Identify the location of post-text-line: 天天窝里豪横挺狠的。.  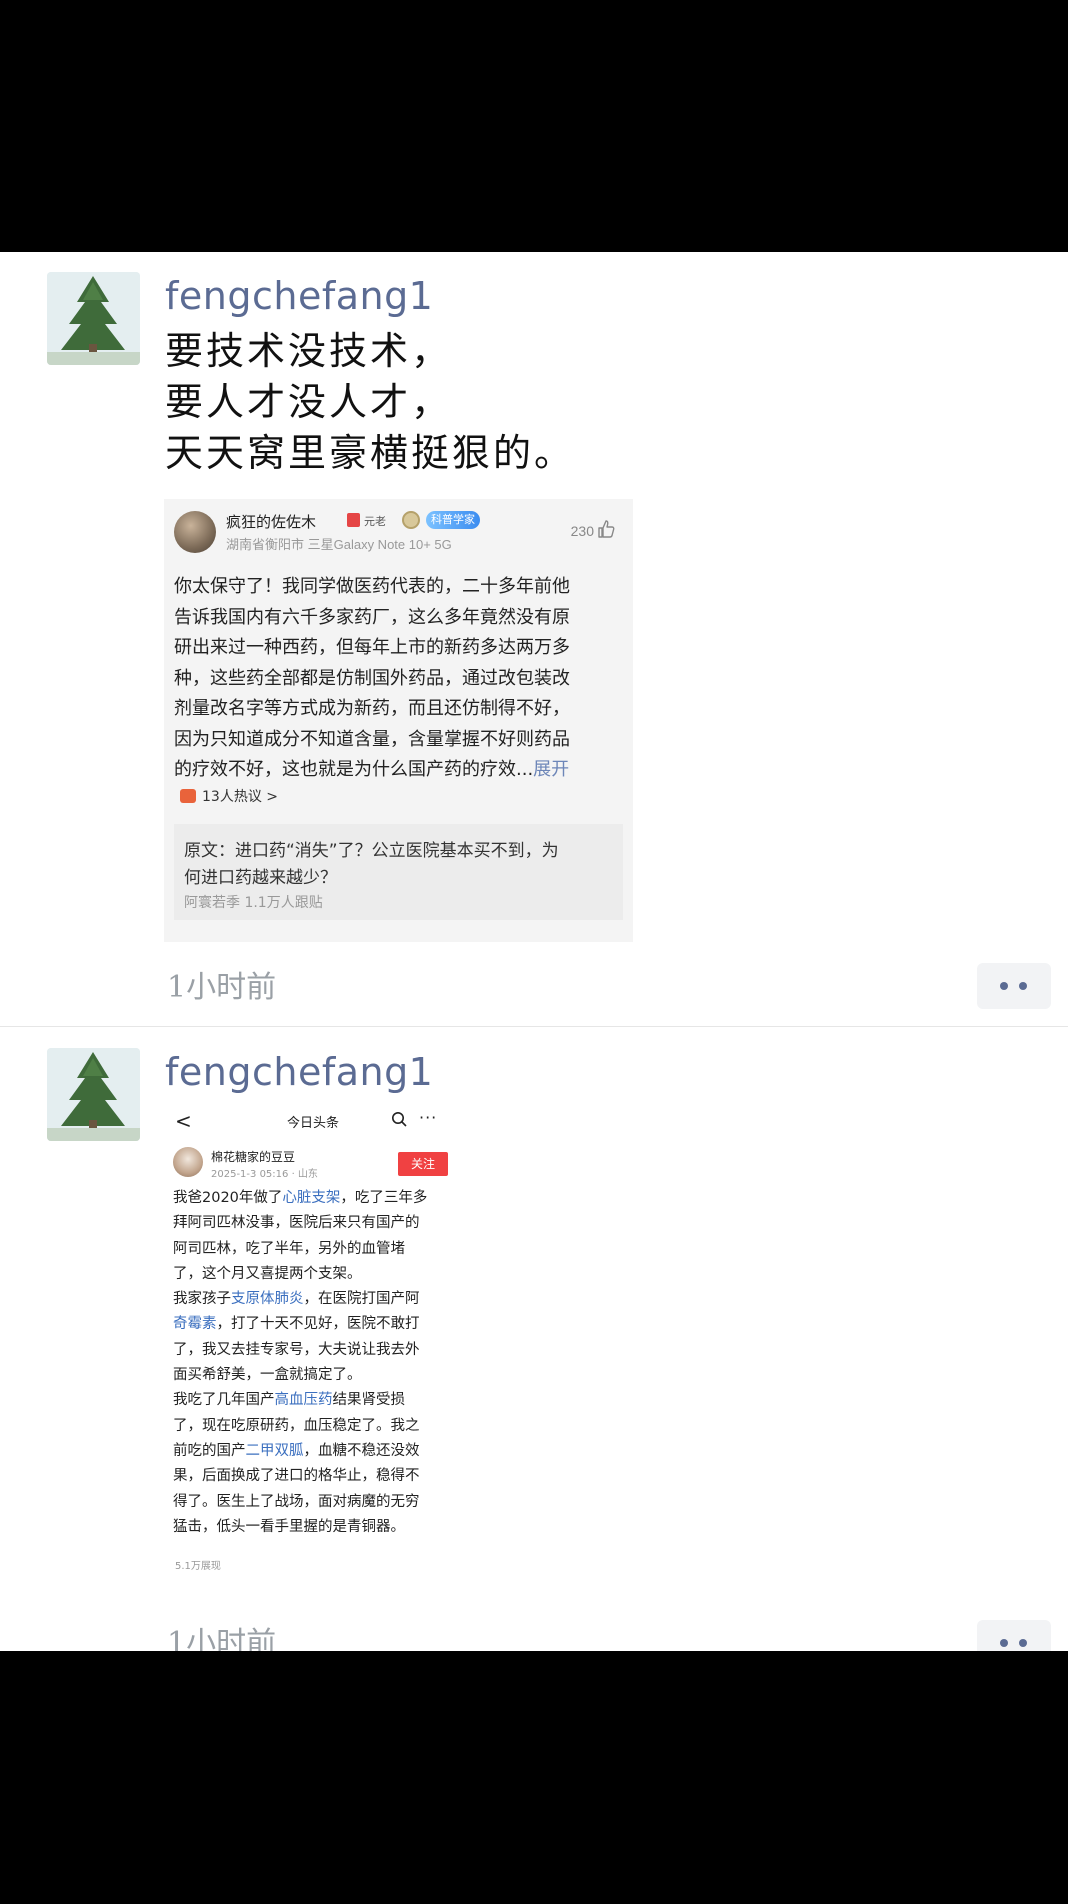
(370, 453).